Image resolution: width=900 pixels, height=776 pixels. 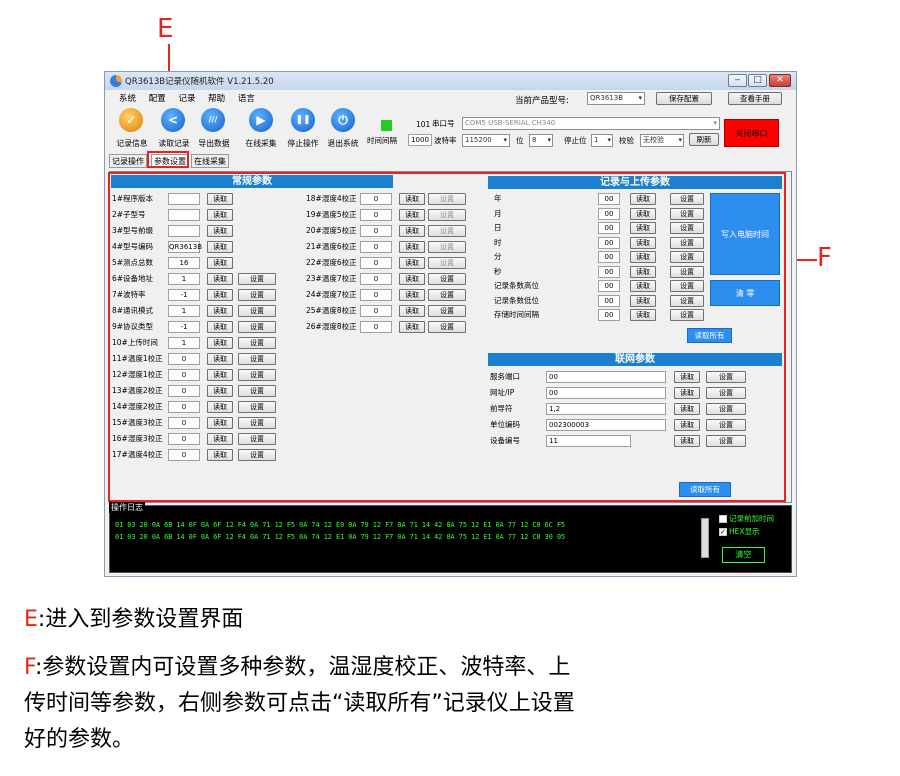 What do you see at coordinates (140, 619) in the screenshot?
I see `note-e-text: :进入到参数设置界面` at bounding box center [140, 619].